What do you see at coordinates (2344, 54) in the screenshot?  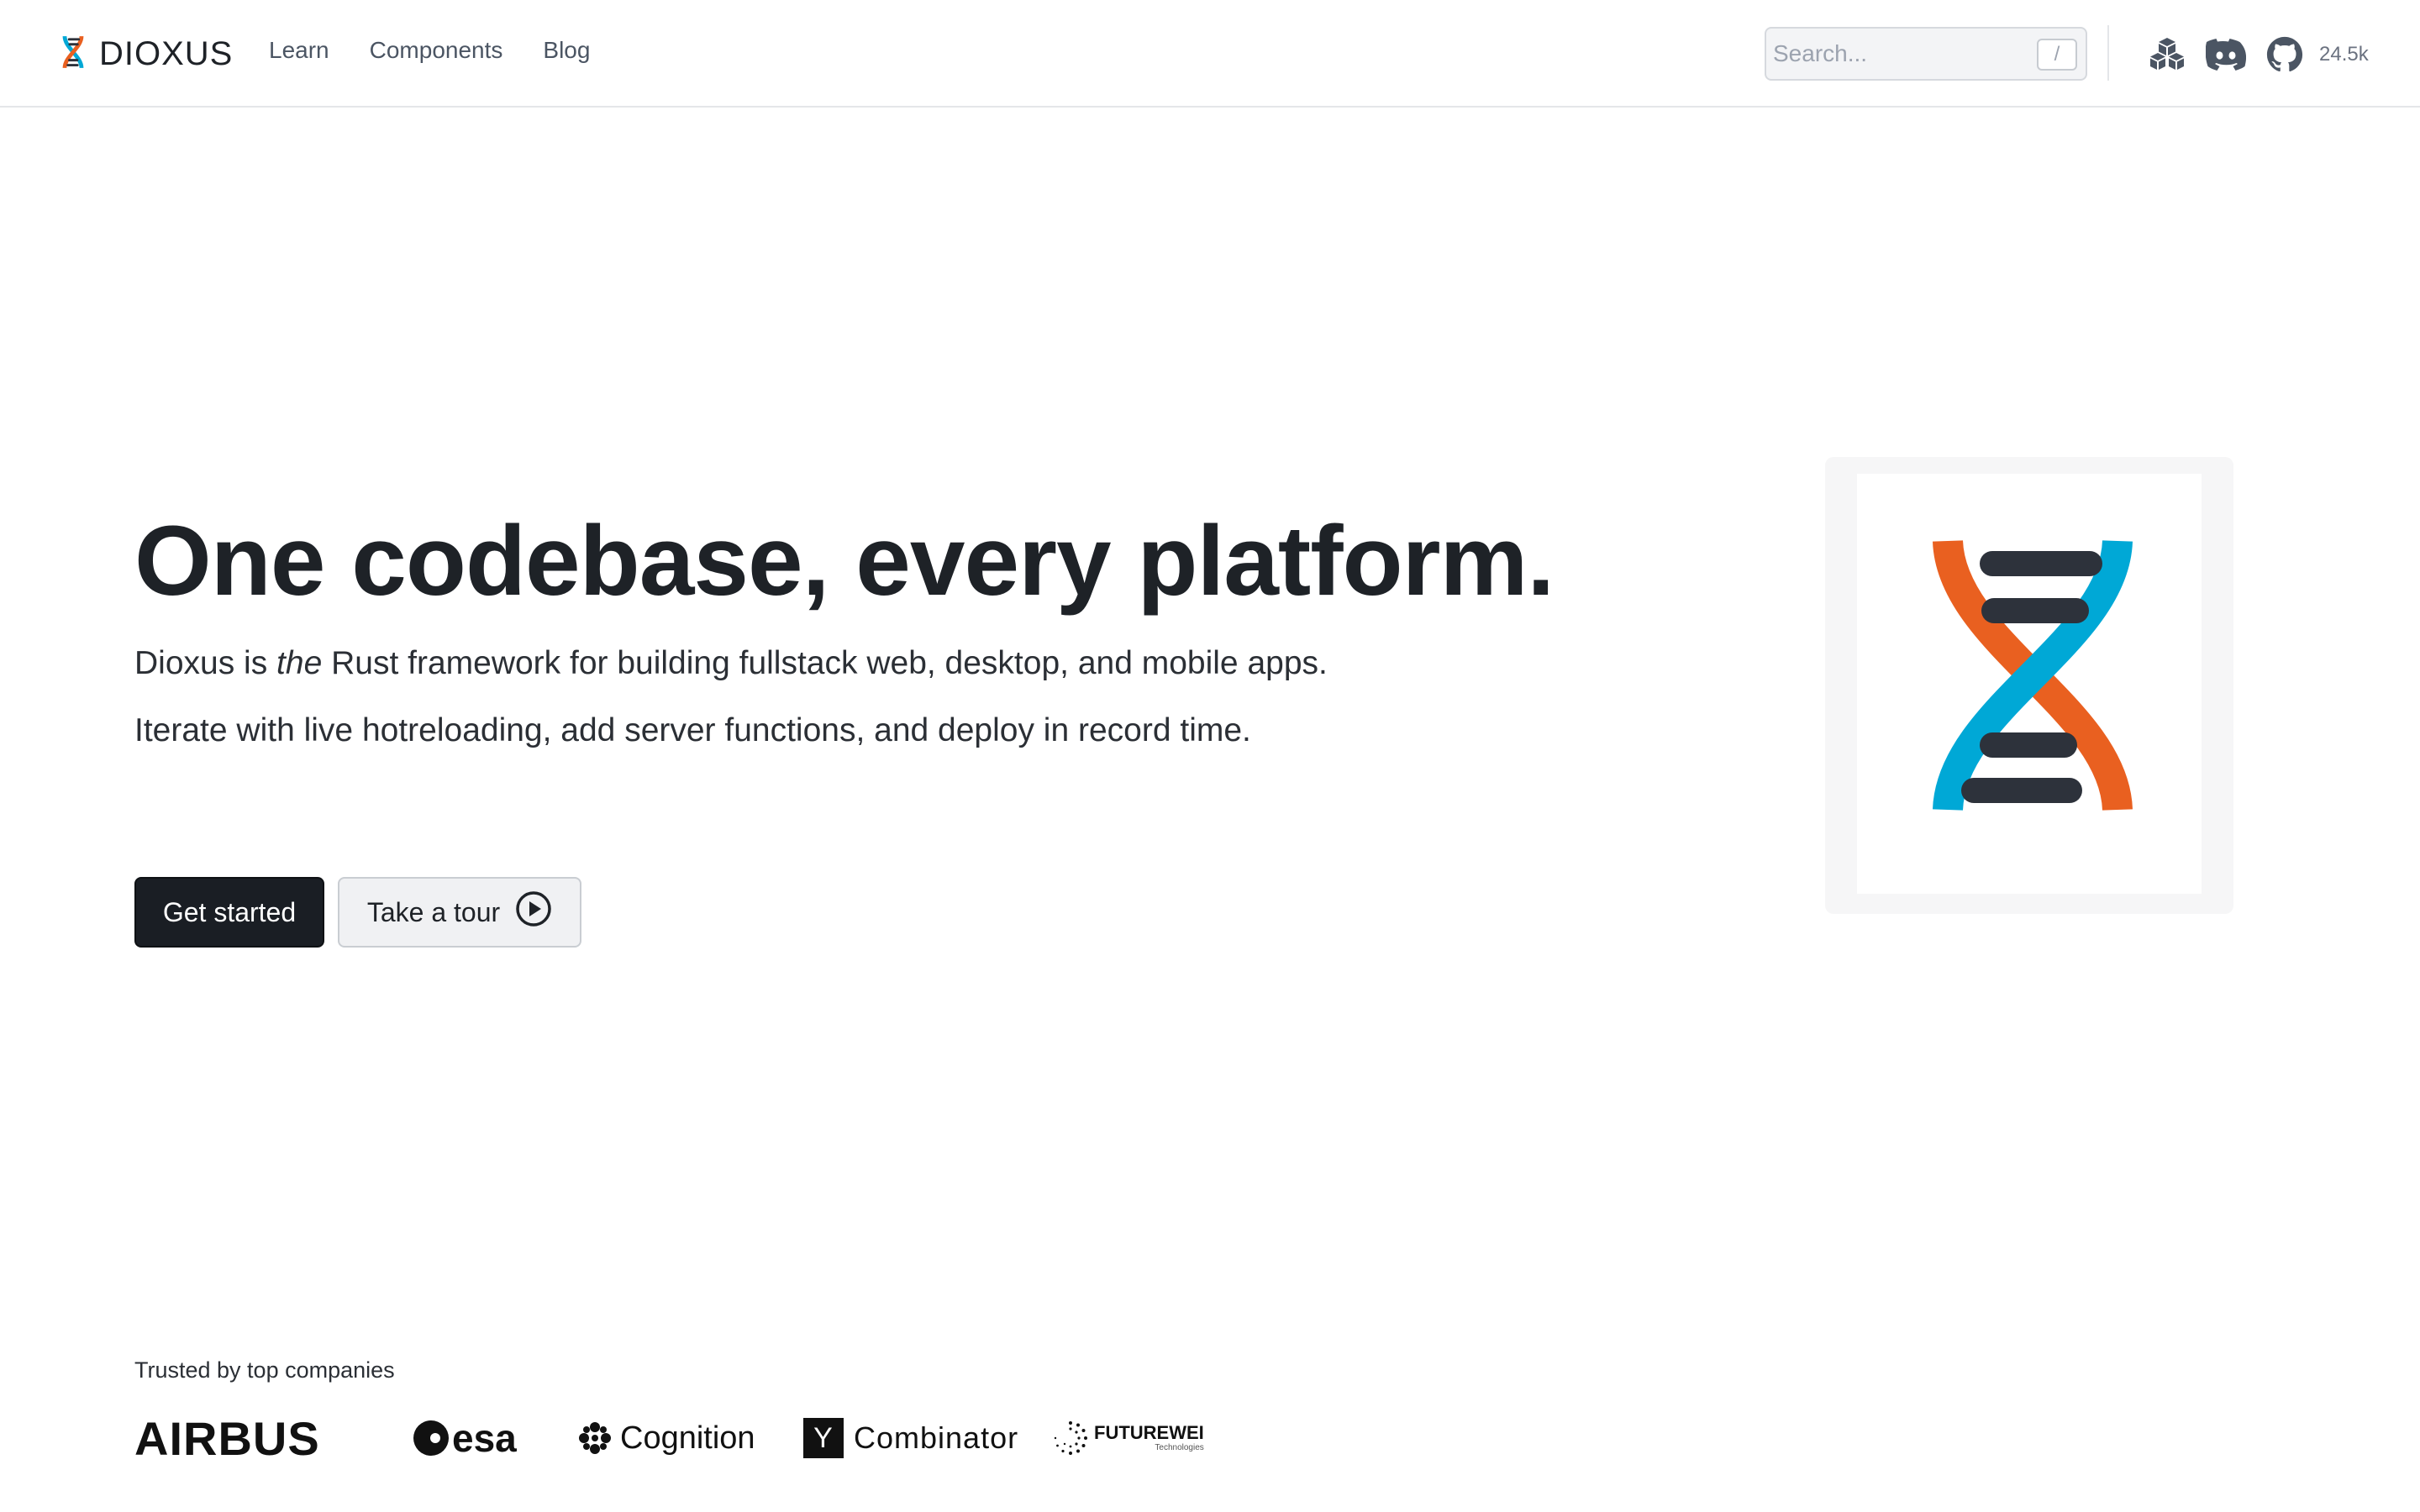 I see `github-star-count: 24.5k` at bounding box center [2344, 54].